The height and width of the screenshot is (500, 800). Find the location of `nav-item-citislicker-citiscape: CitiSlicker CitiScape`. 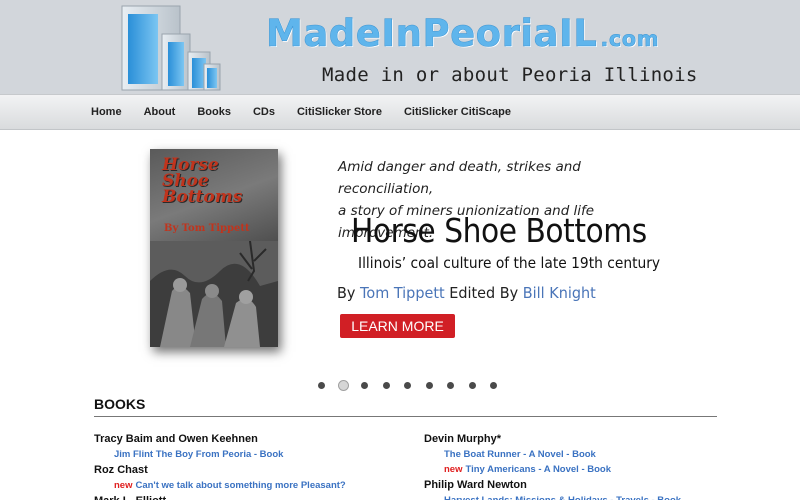

nav-item-citislicker-citiscape: CitiSlicker CitiScape is located at coordinates (457, 112).